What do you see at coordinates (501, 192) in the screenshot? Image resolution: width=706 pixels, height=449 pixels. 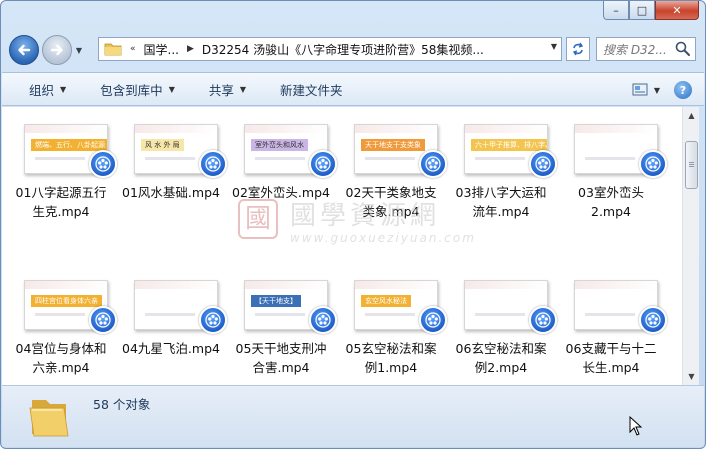 I see `file-name-line: 03排八字大运和` at bounding box center [501, 192].